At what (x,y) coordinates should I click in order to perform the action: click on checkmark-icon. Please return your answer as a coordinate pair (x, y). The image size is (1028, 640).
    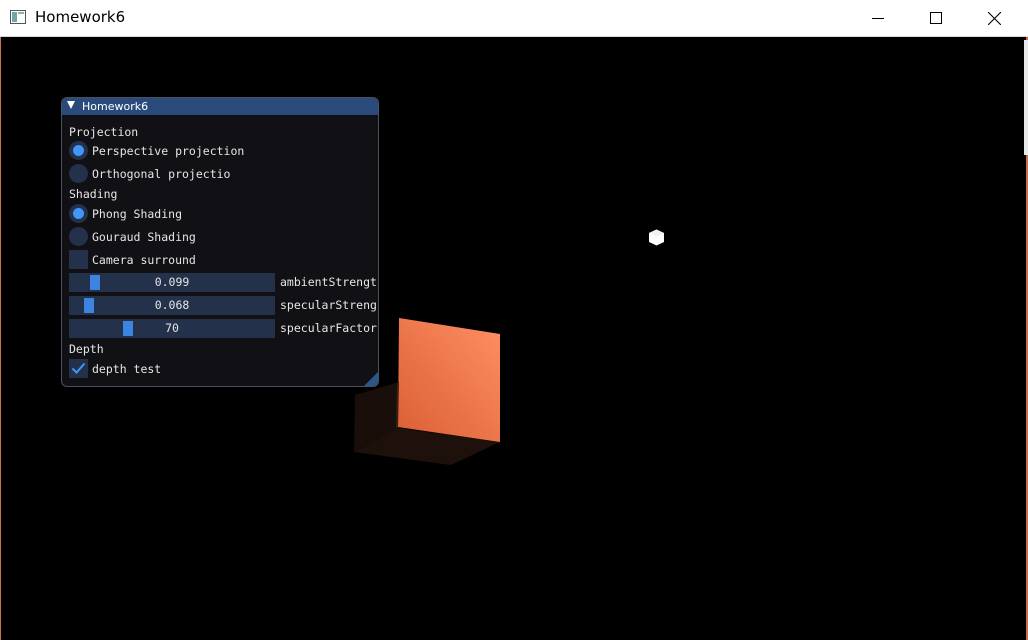
    Looking at the image, I should click on (78, 368).